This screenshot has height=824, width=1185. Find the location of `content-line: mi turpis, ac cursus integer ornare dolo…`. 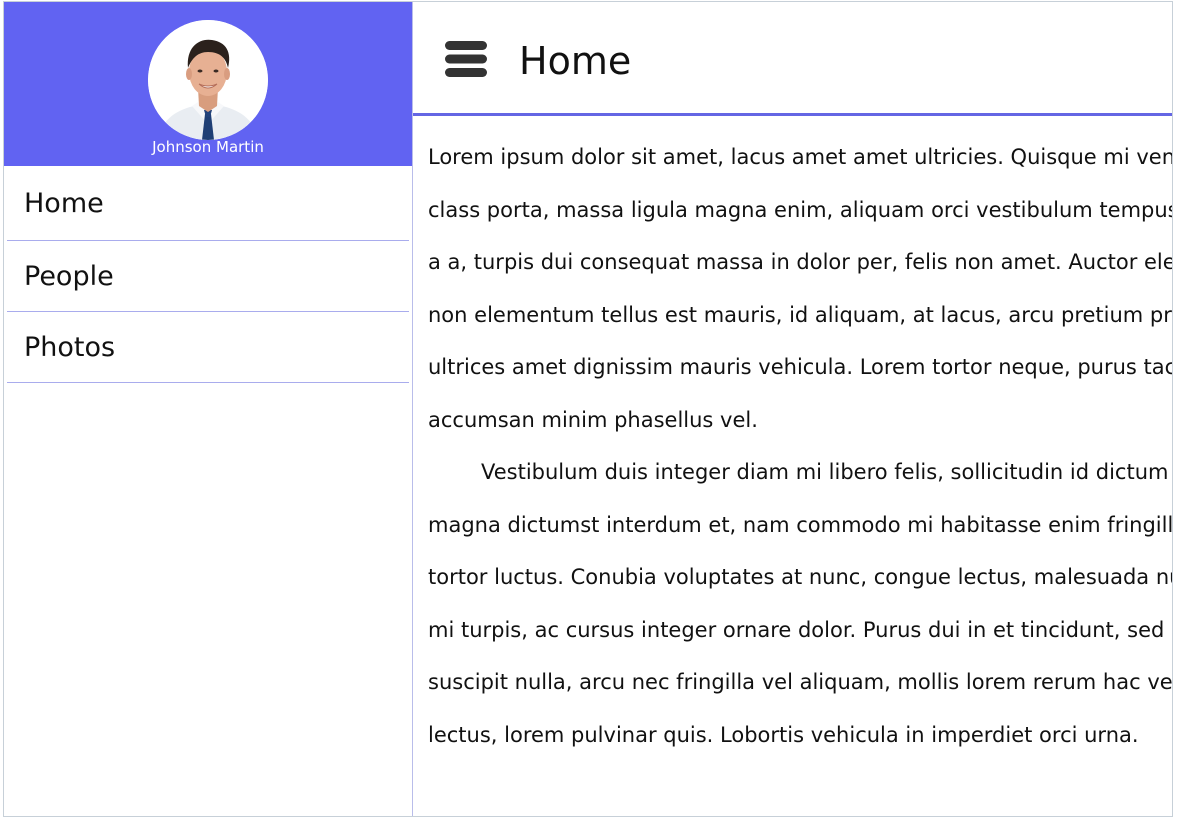

content-line: mi turpis, ac cursus integer ornare dolo… is located at coordinates (796, 629).